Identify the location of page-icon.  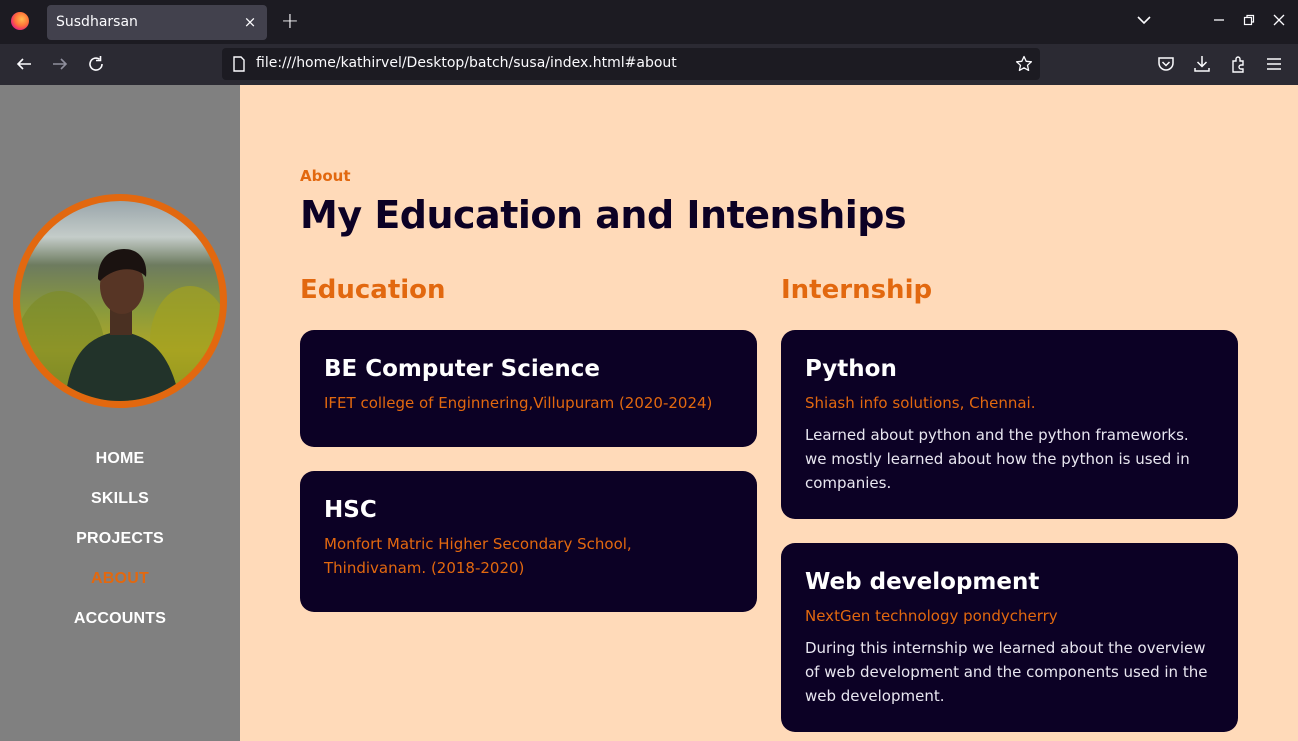
(239, 64).